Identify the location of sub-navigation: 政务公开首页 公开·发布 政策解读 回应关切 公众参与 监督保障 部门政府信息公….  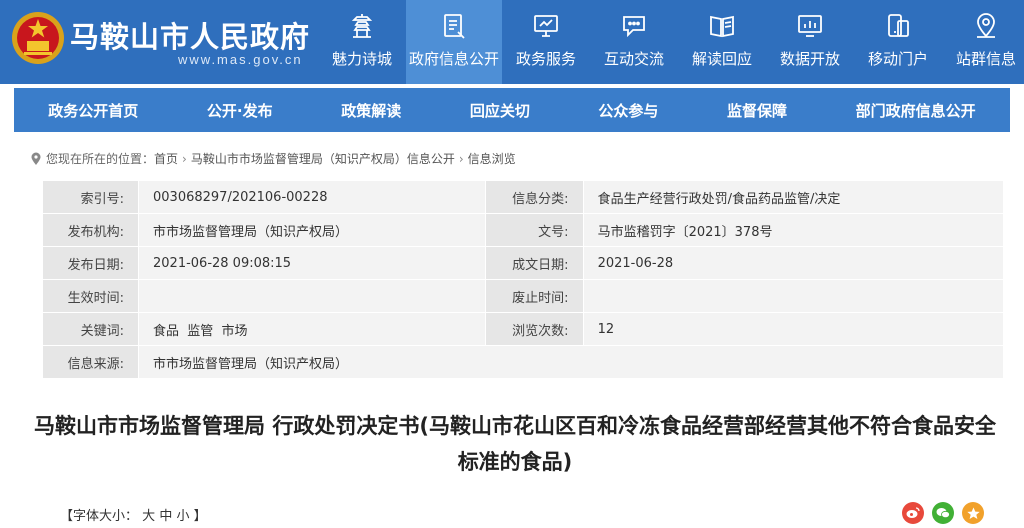
(512, 110).